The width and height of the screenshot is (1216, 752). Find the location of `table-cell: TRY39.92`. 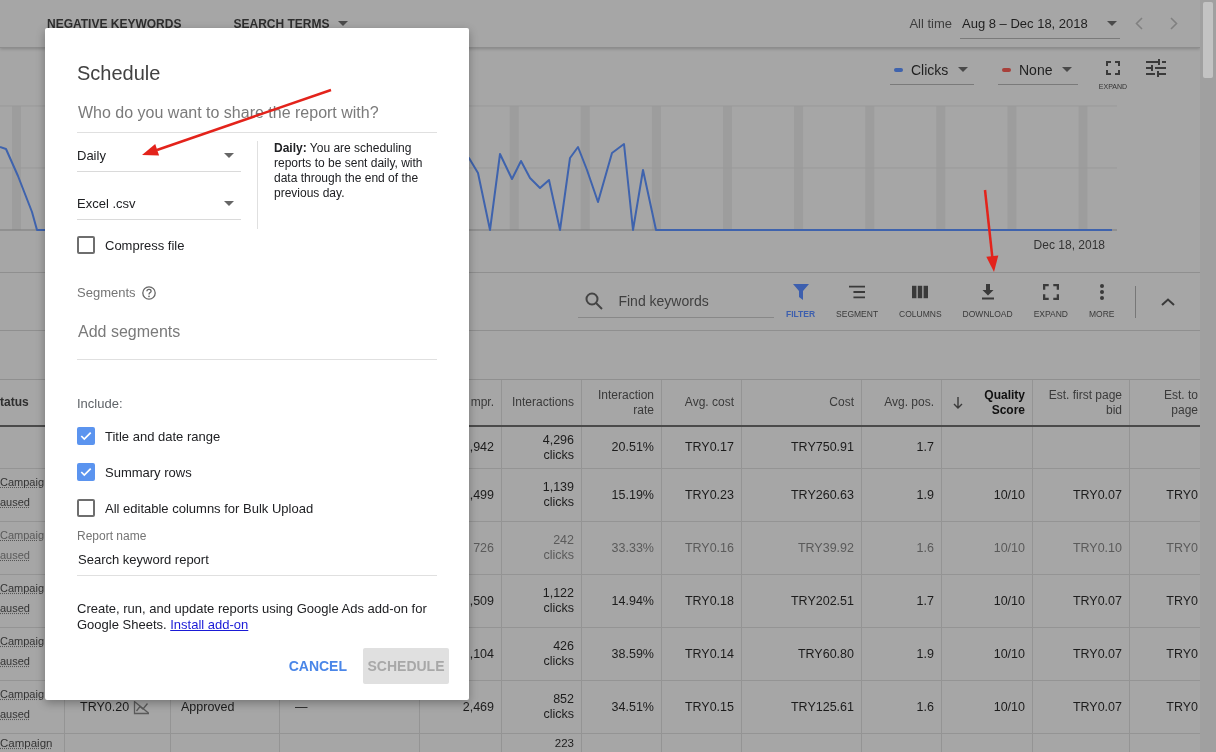

table-cell: TRY39.92 is located at coordinates (802, 548).